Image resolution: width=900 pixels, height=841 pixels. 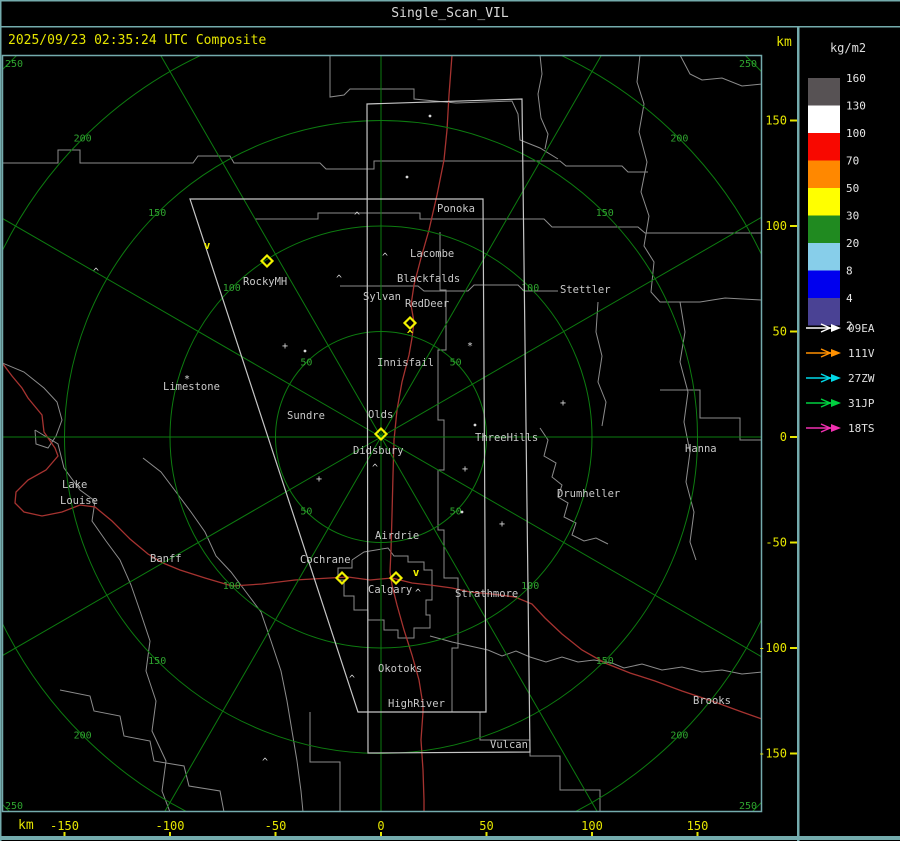 I want to click on city-label-lake: Lake, so click(x=74, y=485).